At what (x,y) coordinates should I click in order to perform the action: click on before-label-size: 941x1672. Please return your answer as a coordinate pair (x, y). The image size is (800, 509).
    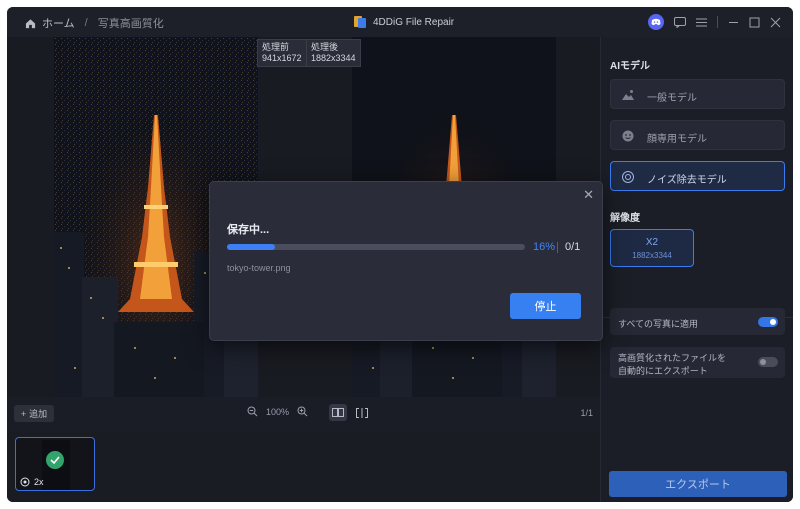
    Looking at the image, I should click on (282, 58).